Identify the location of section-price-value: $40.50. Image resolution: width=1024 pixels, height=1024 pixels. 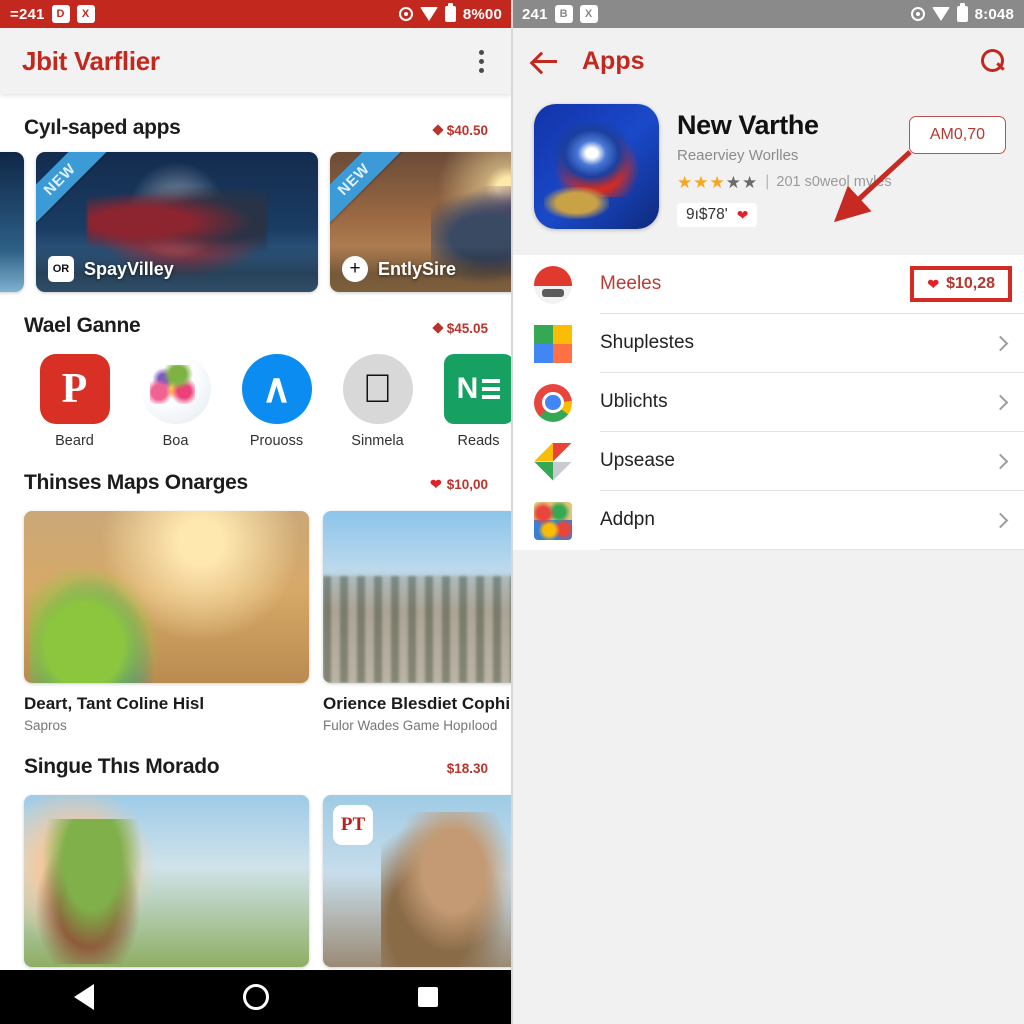
(467, 130).